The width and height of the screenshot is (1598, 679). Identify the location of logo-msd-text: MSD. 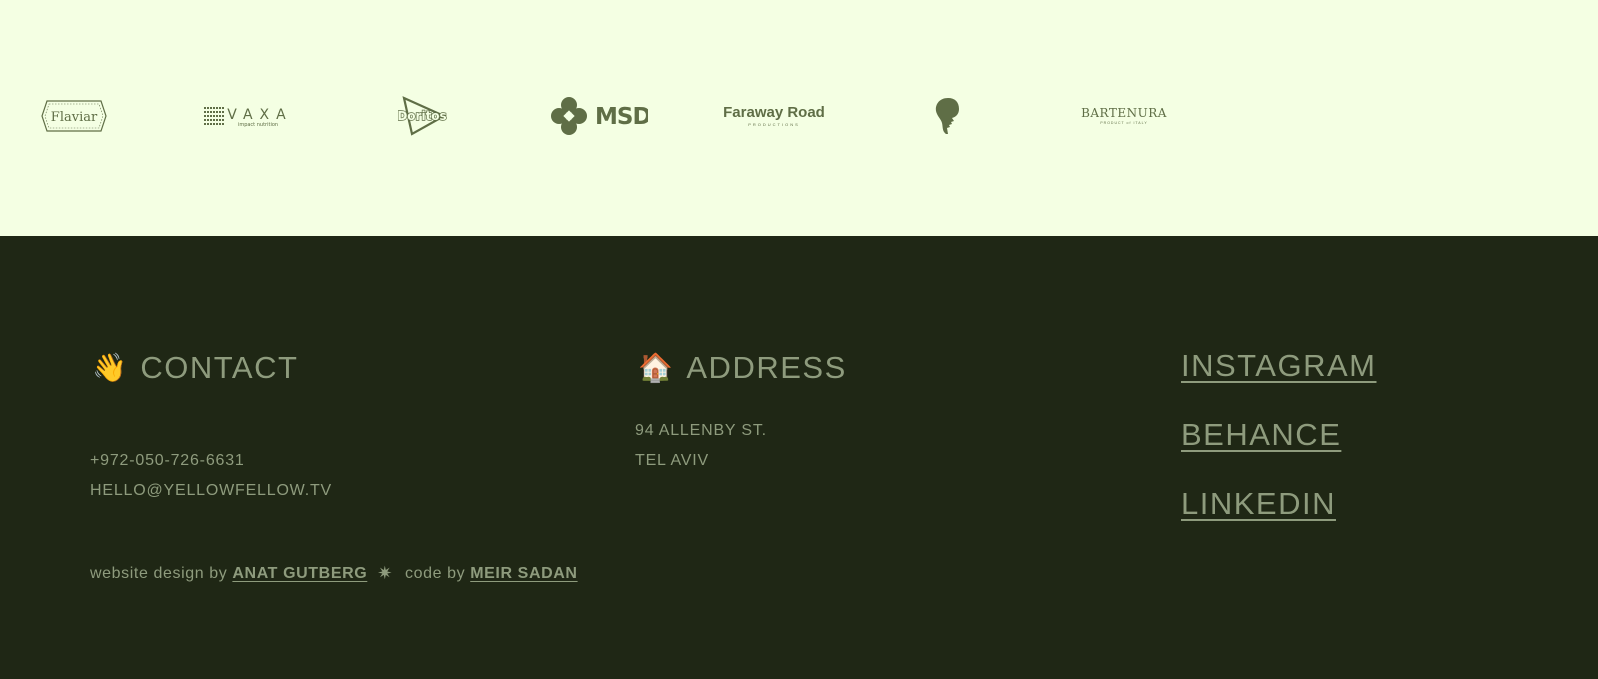
(621, 117).